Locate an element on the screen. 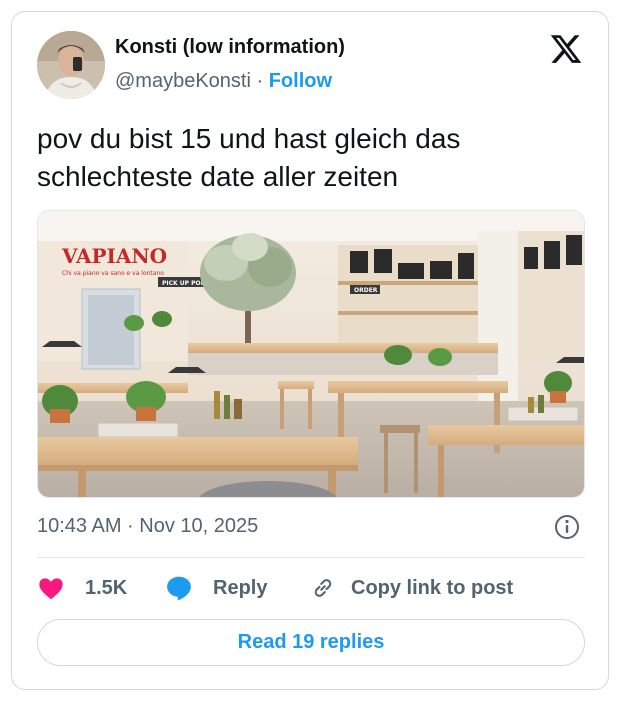 The height and width of the screenshot is (701, 620). tweet-text-line-1: pov du bist 15 und hast gleich das is located at coordinates (249, 138).